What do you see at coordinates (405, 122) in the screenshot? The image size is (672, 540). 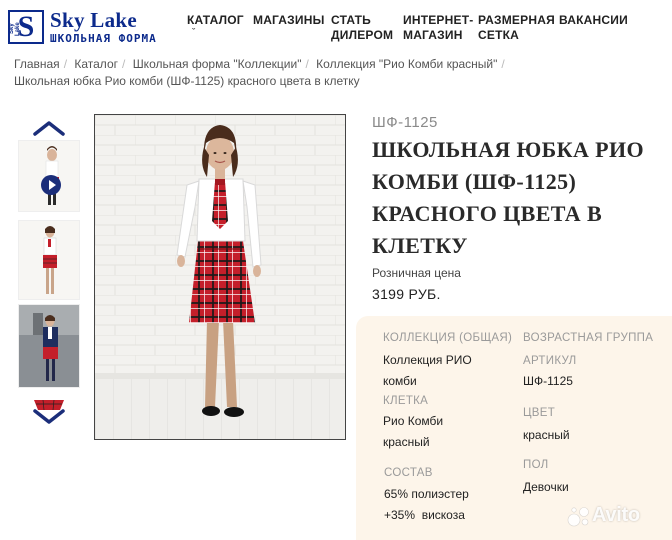 I see `product-sku-heading: ШФ-1125` at bounding box center [405, 122].